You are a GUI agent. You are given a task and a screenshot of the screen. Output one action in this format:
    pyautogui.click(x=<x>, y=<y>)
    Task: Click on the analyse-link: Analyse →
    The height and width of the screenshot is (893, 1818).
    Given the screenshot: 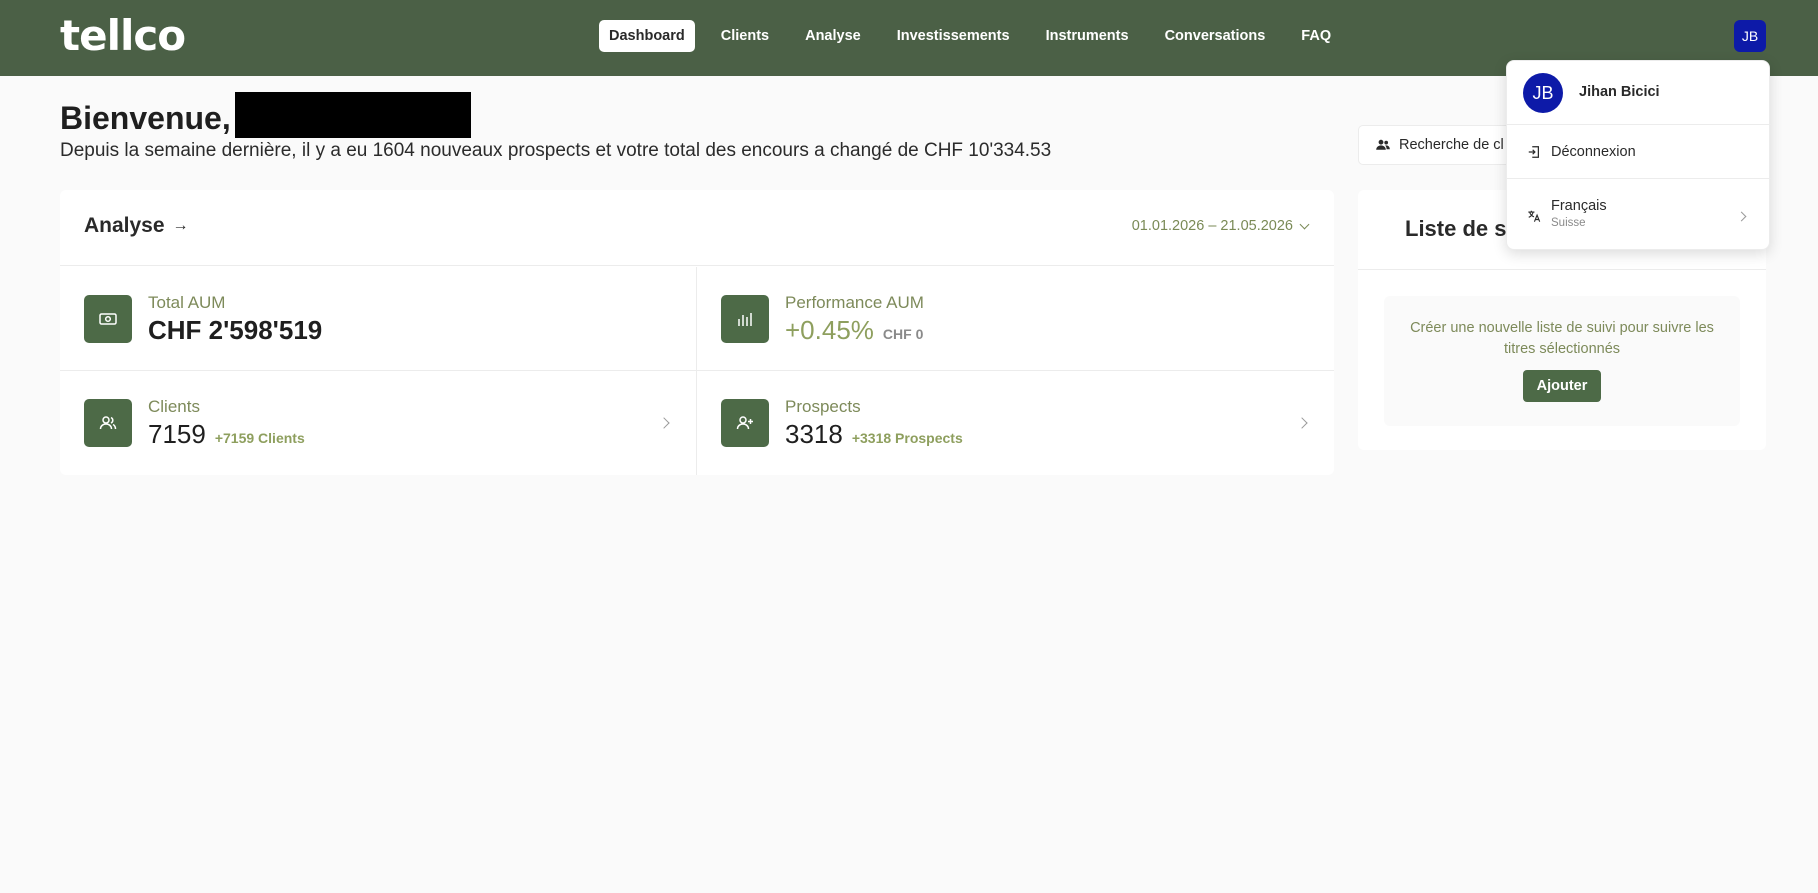 What is the action you would take?
    pyautogui.click(x=136, y=226)
    